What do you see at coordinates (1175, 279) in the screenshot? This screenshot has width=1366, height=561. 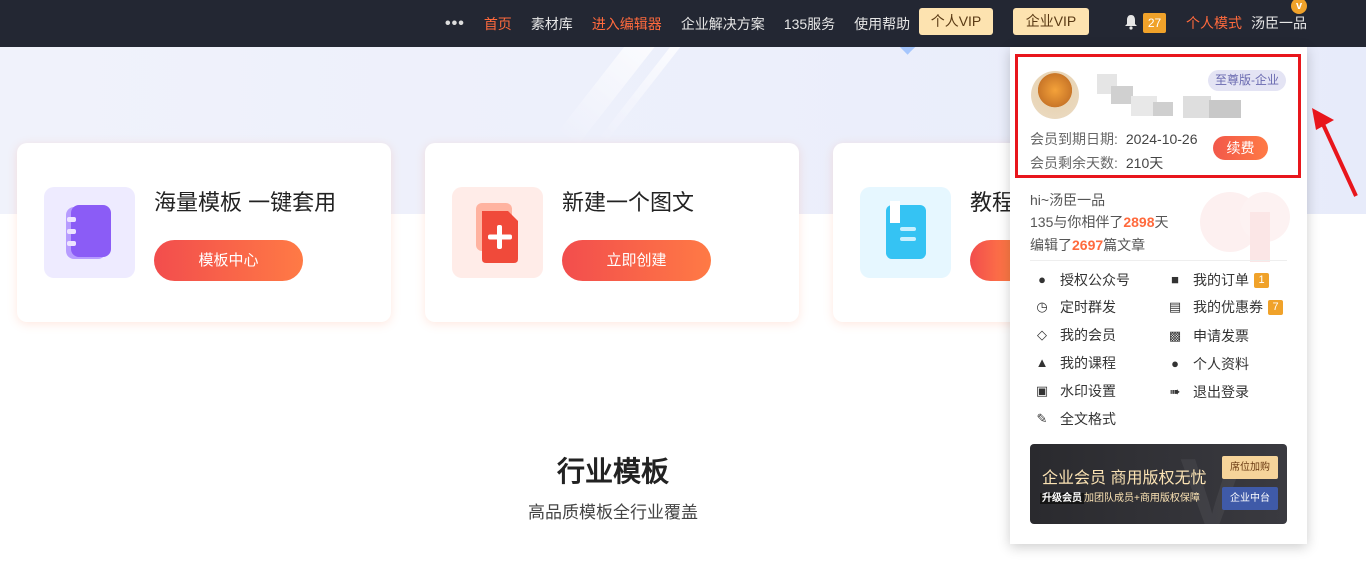 I see `cart-icon: ■` at bounding box center [1175, 279].